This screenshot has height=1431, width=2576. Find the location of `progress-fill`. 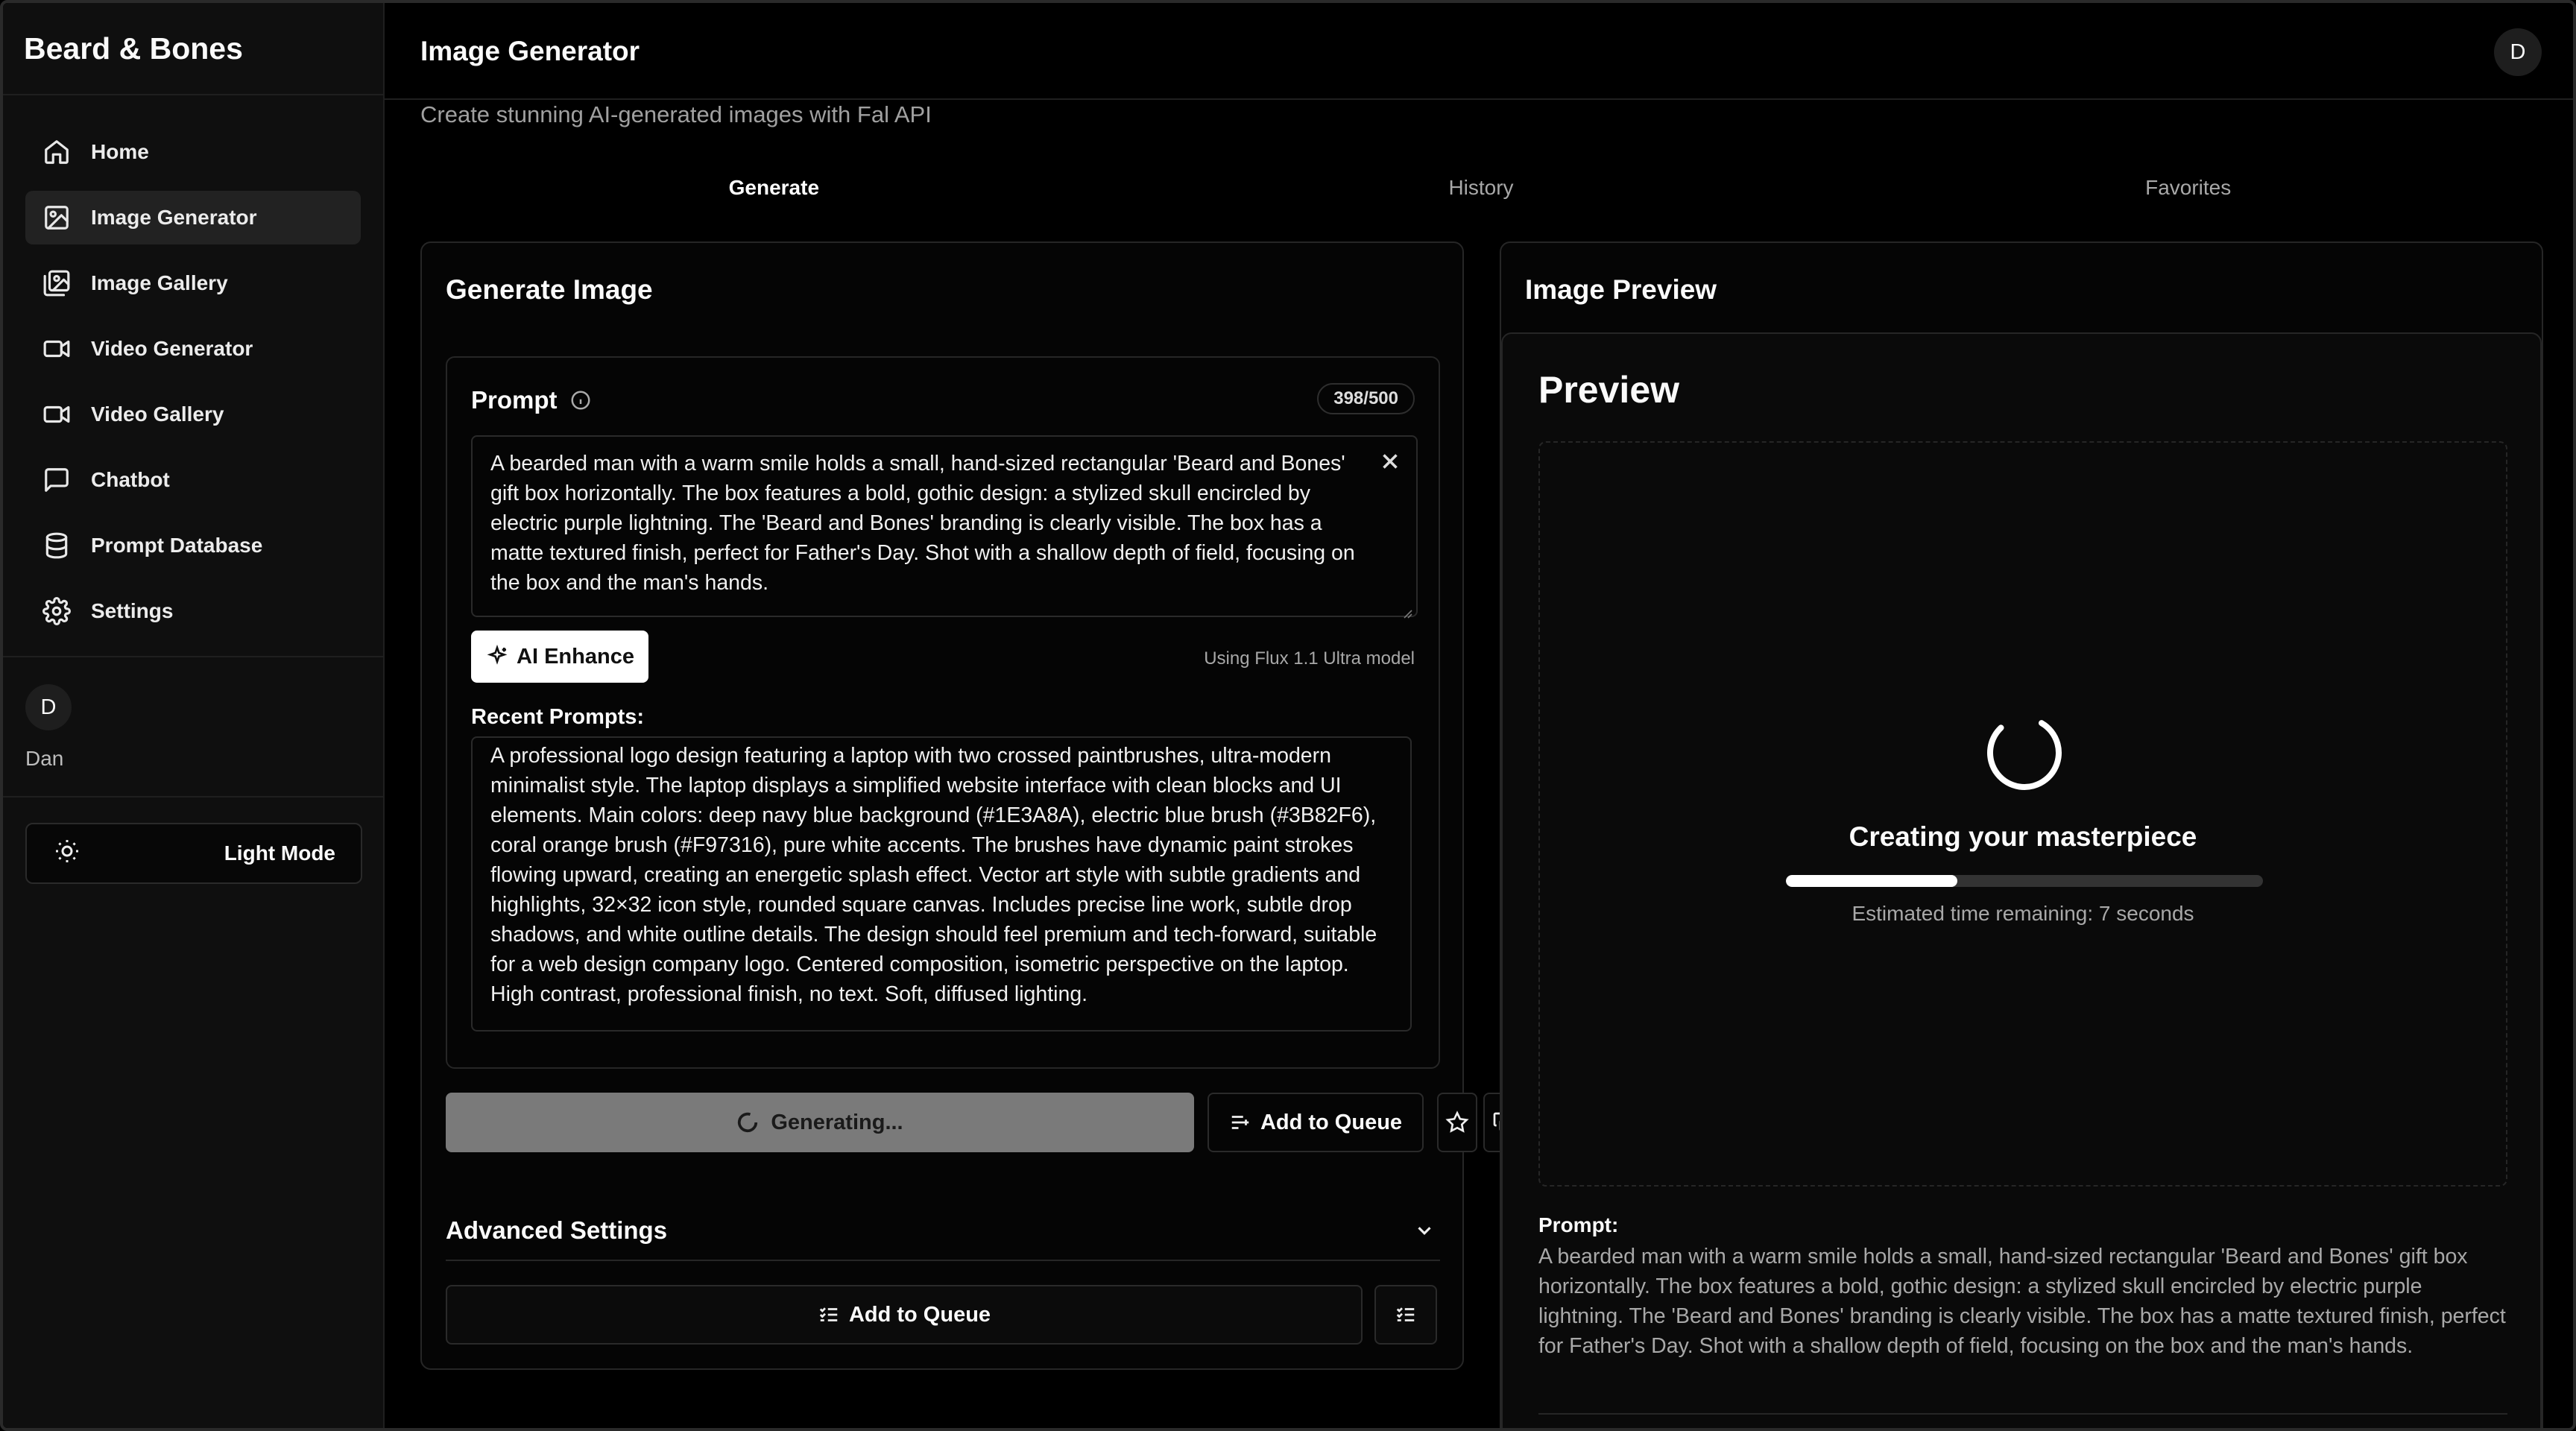

progress-fill is located at coordinates (1872, 881).